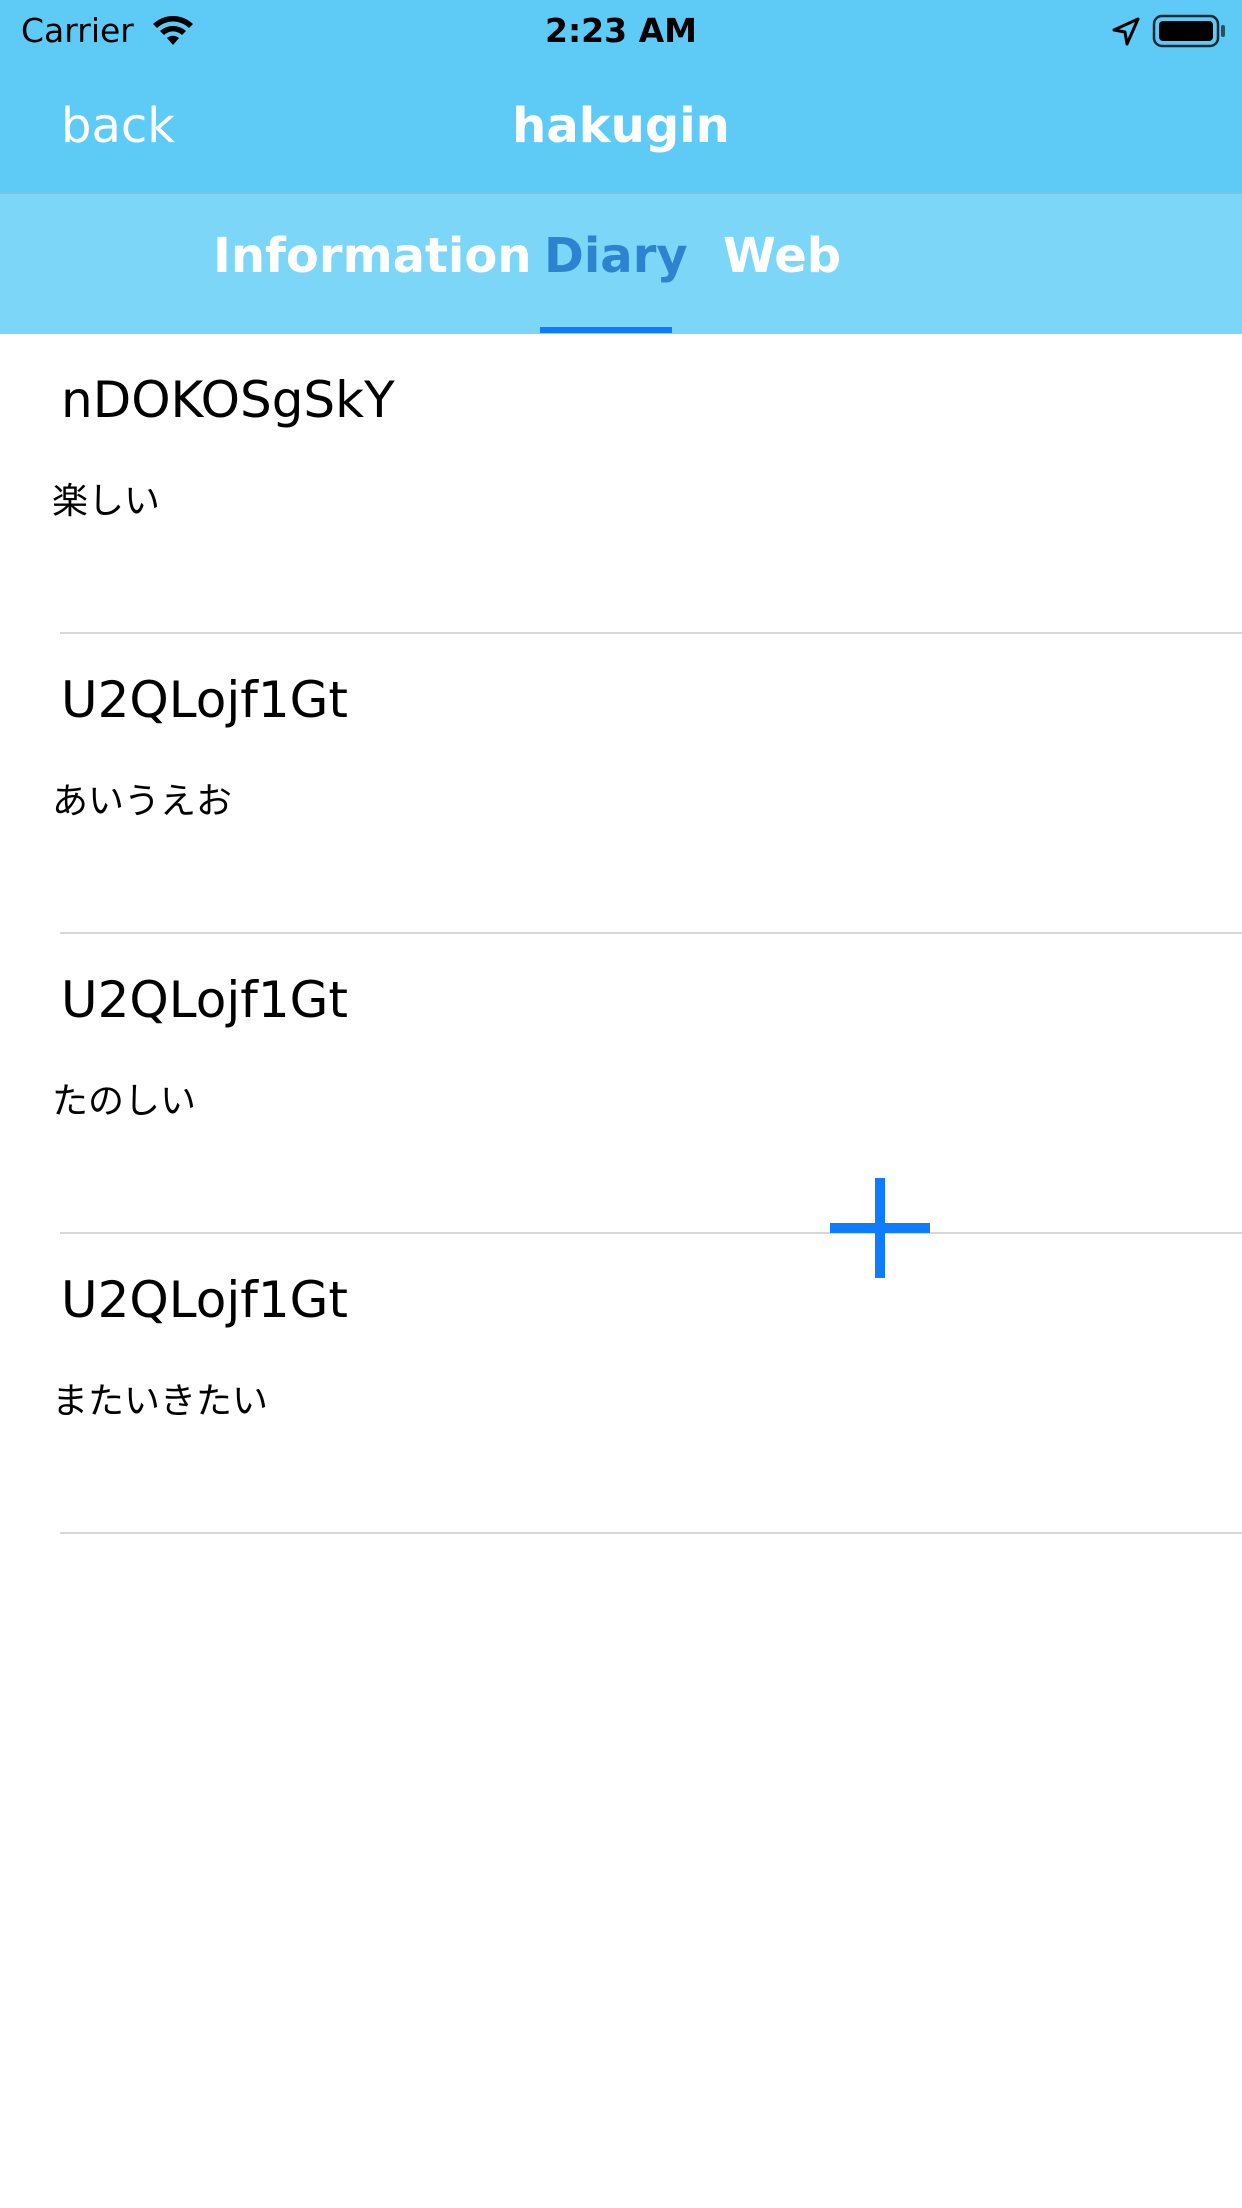 This screenshot has width=1242, height=2208. I want to click on diary-text: あいうえお, so click(142, 801).